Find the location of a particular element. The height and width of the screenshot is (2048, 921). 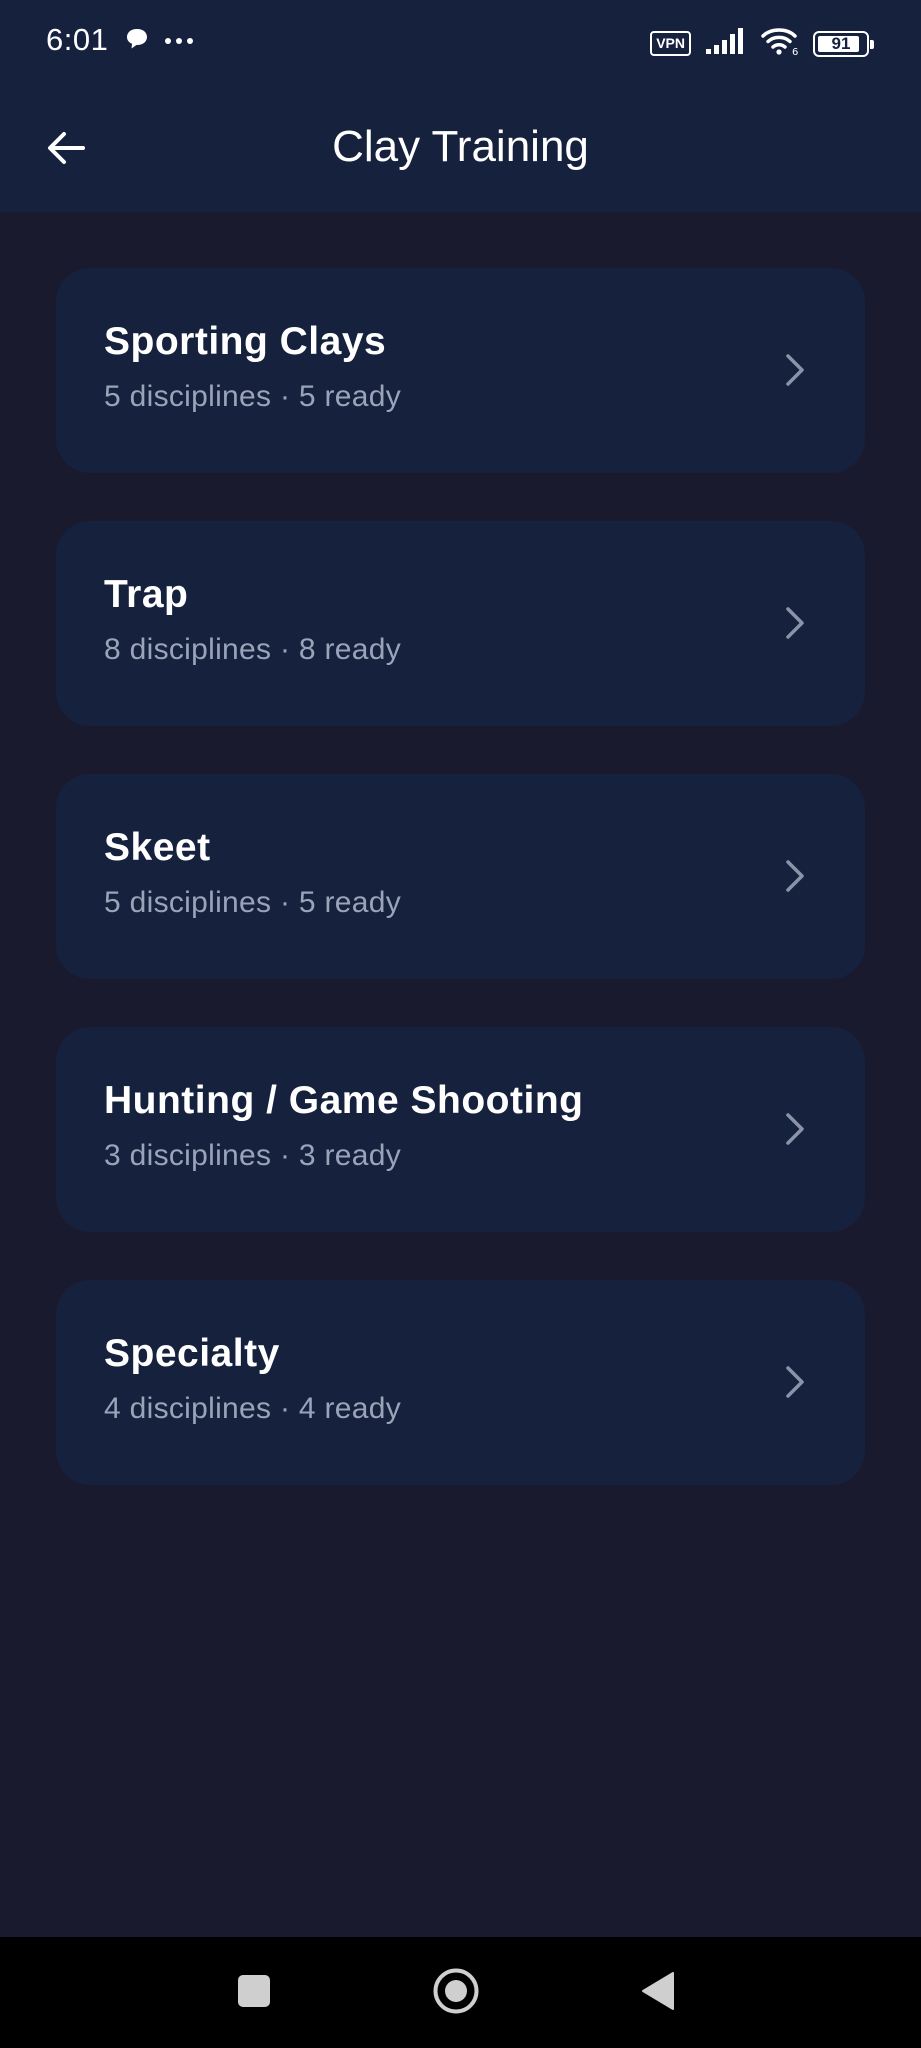

category-card-skeet: Skeet 5 disciplines · 5 ready is located at coordinates (460, 876).